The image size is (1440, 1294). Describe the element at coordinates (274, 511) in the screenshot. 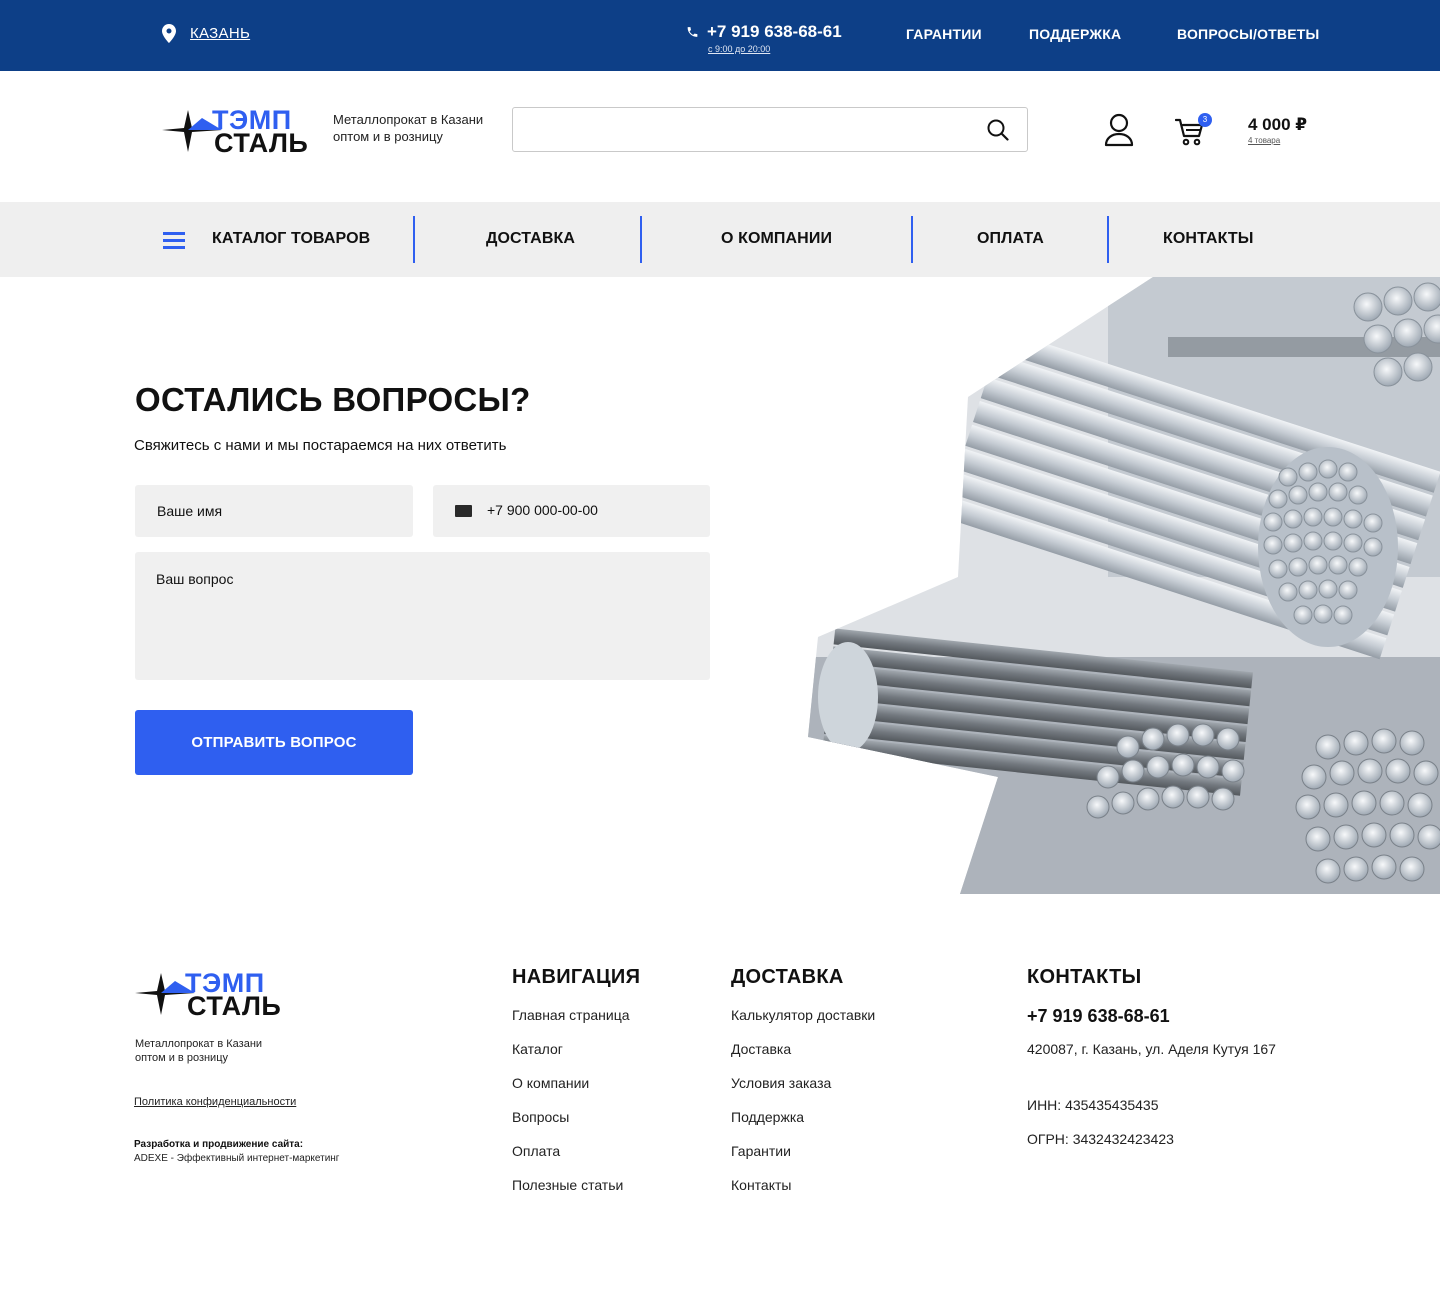

I see `name-field: Ваше имя` at that location.